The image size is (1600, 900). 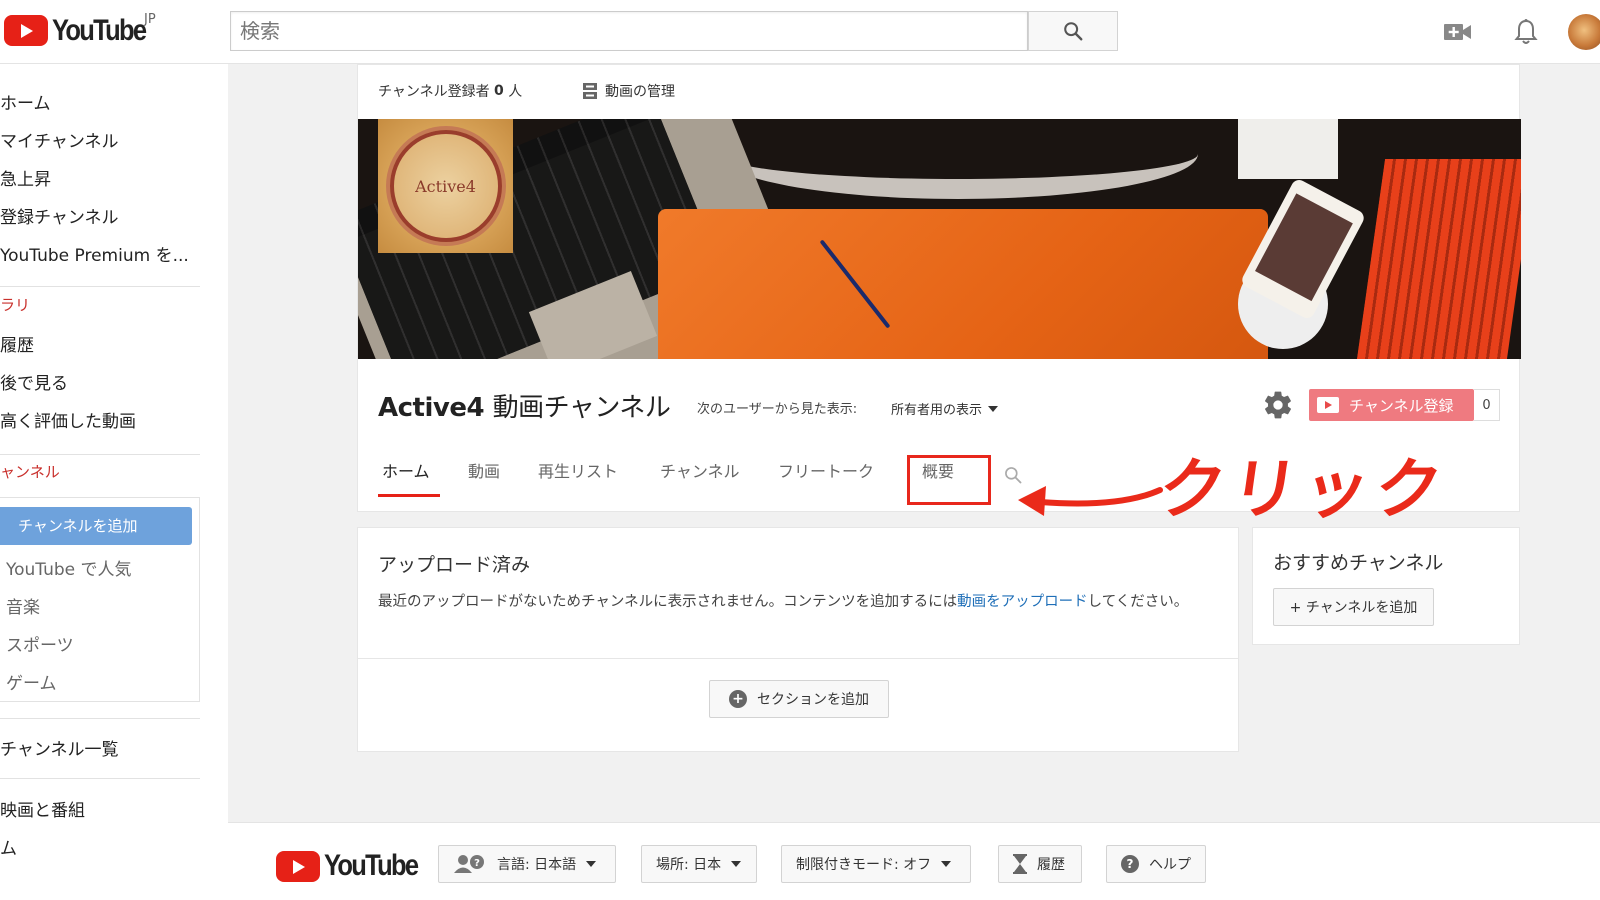 What do you see at coordinates (581, 408) in the screenshot?
I see `channel-title-jp: 動画チャンネル` at bounding box center [581, 408].